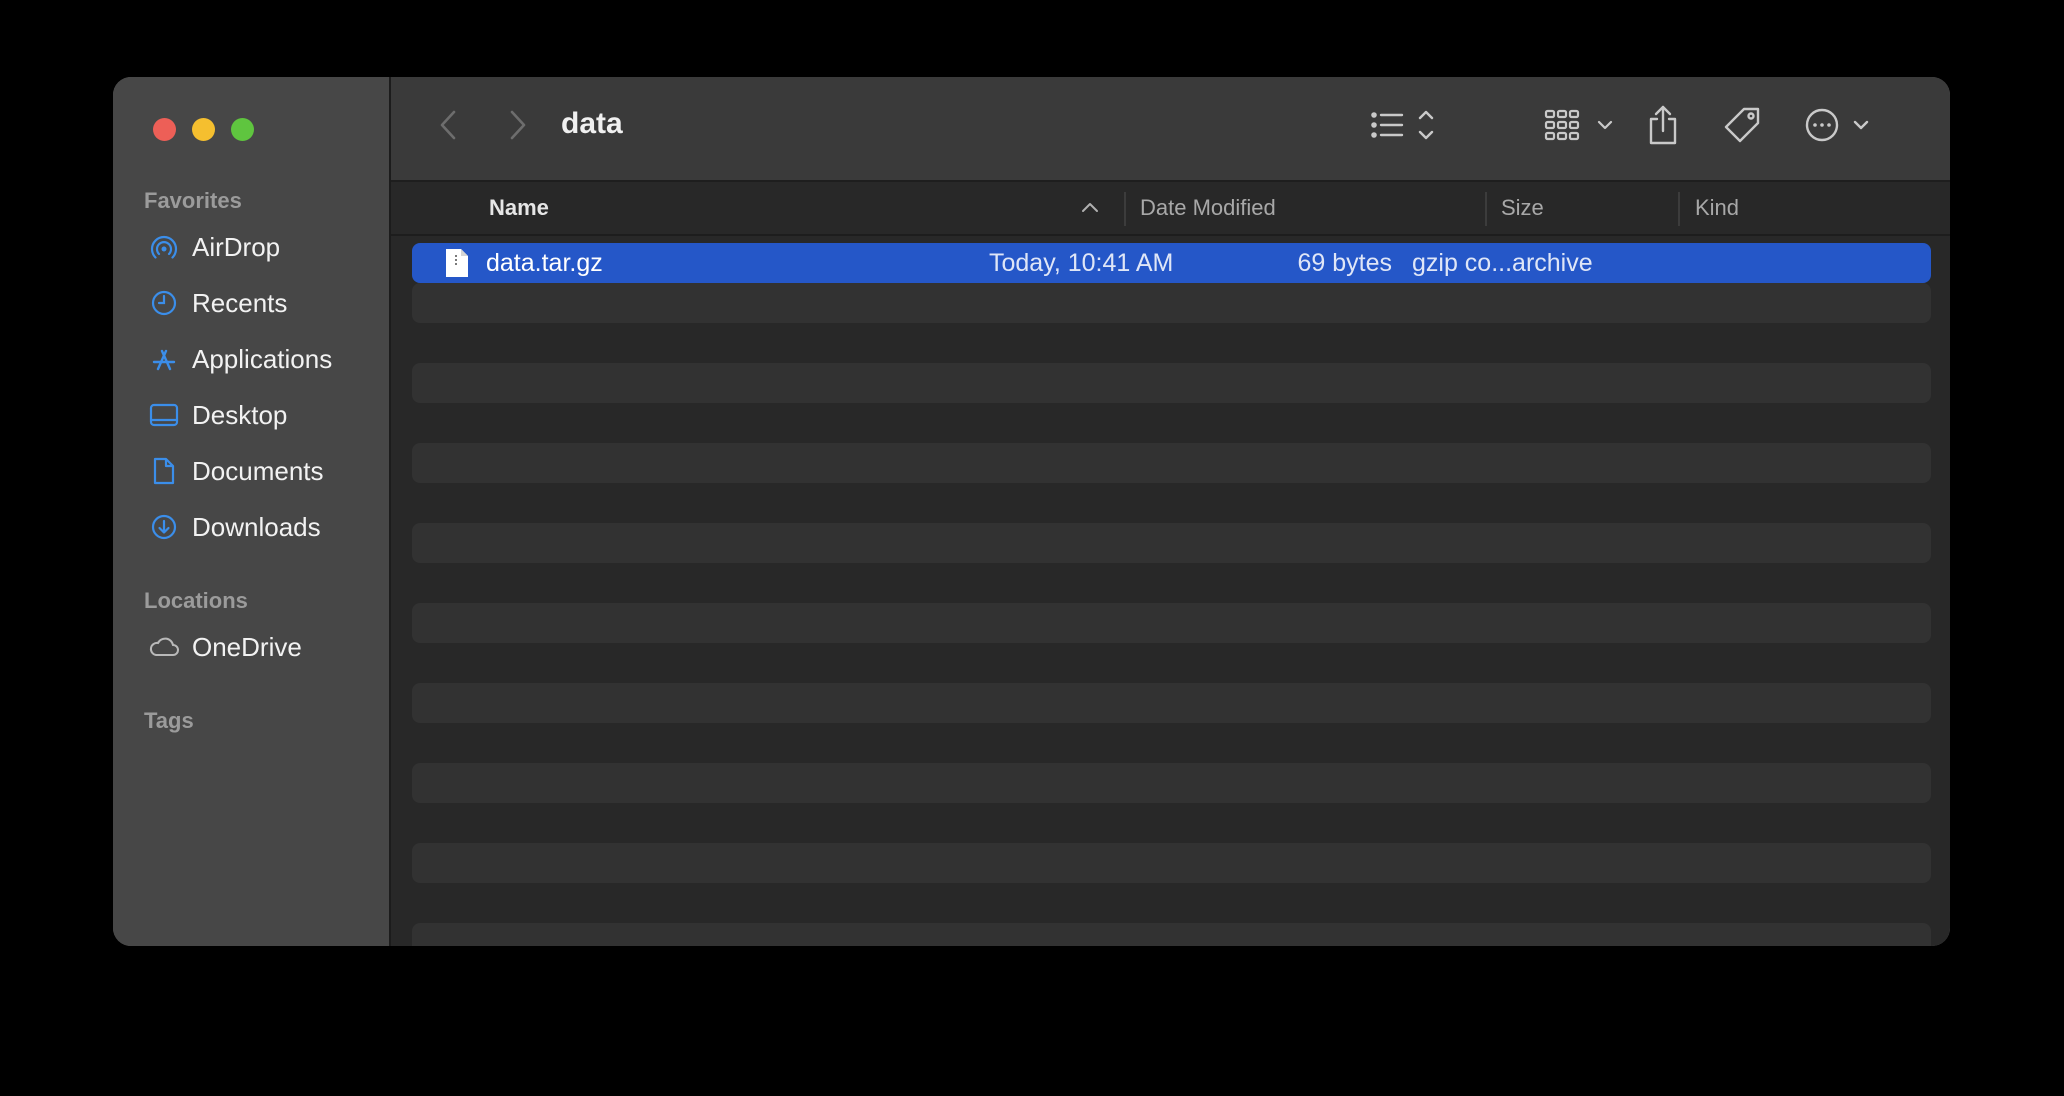 This screenshot has height=1096, width=2064. What do you see at coordinates (1208, 207) in the screenshot?
I see `column-date-label: Date Modified` at bounding box center [1208, 207].